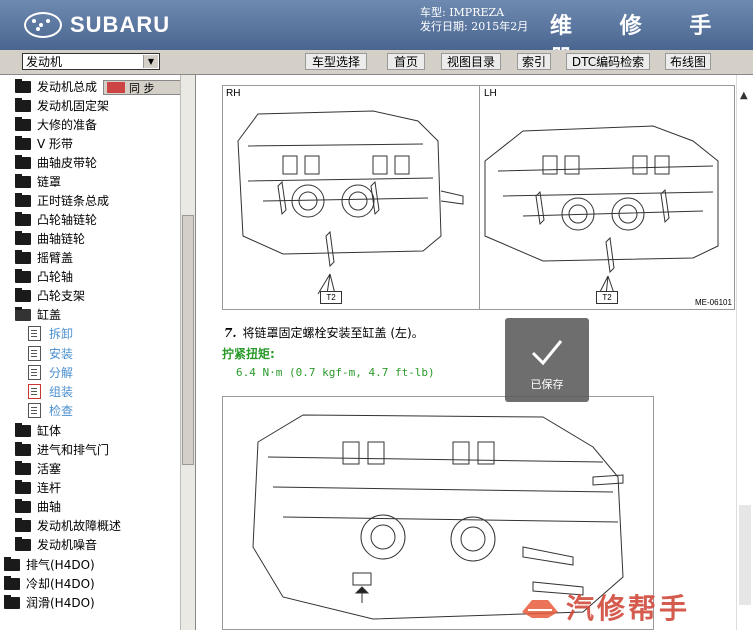 The height and width of the screenshot is (630, 753). I want to click on sidebar-item-label: 凸轮轴链轮, so click(67, 220).